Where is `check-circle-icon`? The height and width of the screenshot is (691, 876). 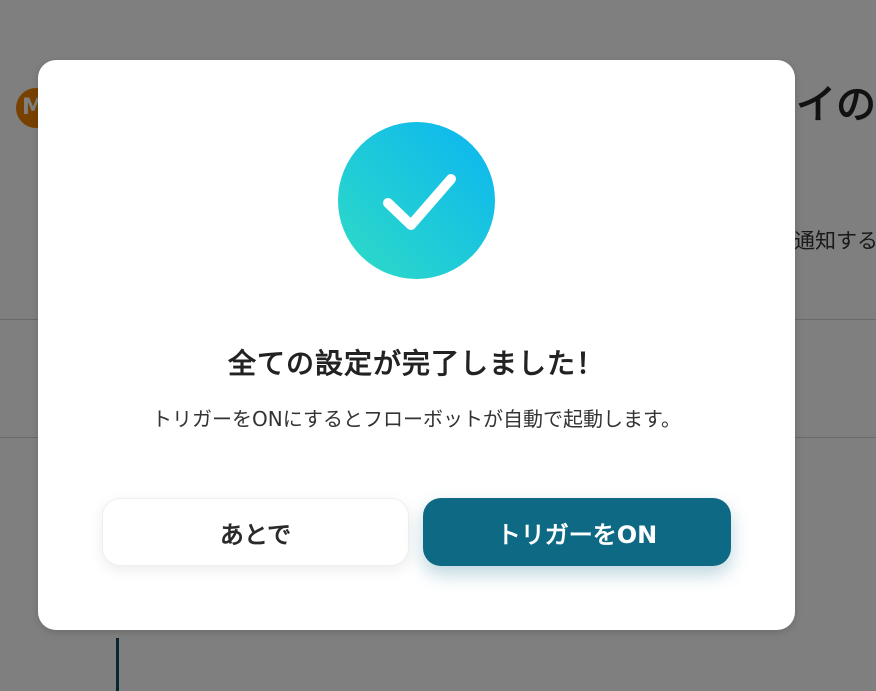 check-circle-icon is located at coordinates (416, 200).